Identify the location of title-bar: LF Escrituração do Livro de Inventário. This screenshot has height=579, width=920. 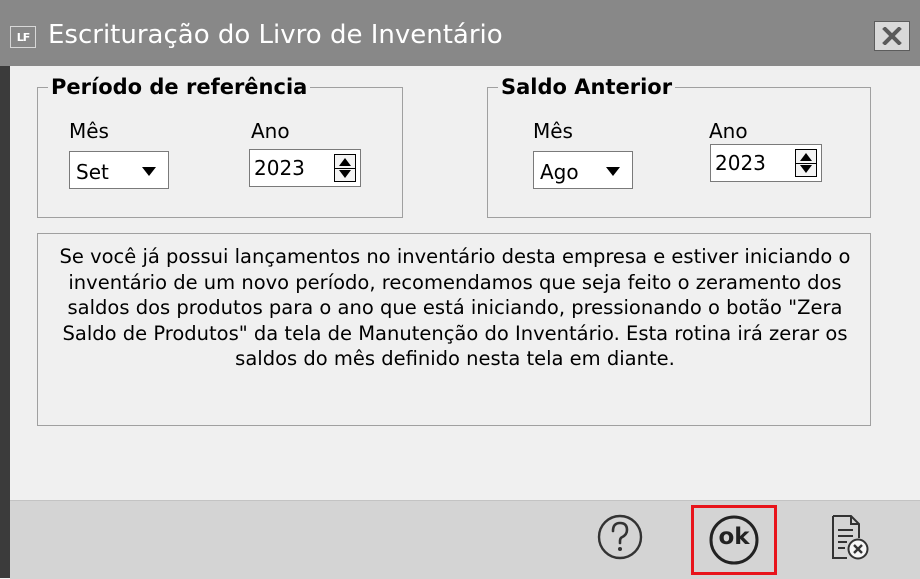
(460, 33).